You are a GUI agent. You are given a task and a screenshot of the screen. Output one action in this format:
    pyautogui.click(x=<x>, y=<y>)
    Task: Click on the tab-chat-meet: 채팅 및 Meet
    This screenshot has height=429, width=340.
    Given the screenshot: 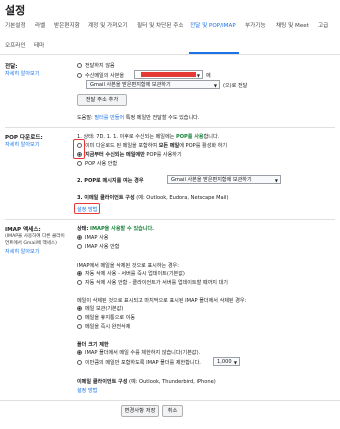 What is the action you would take?
    pyautogui.click(x=292, y=25)
    